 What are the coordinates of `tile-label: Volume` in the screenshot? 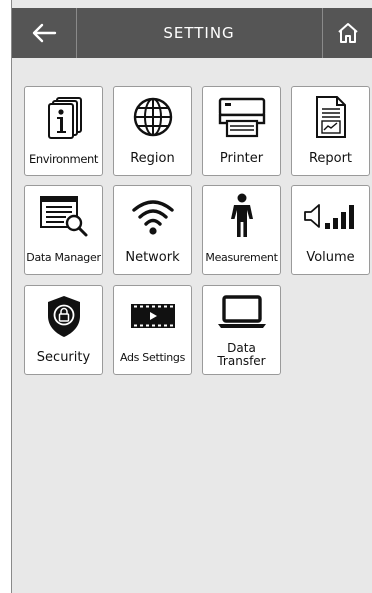 It's located at (330, 257).